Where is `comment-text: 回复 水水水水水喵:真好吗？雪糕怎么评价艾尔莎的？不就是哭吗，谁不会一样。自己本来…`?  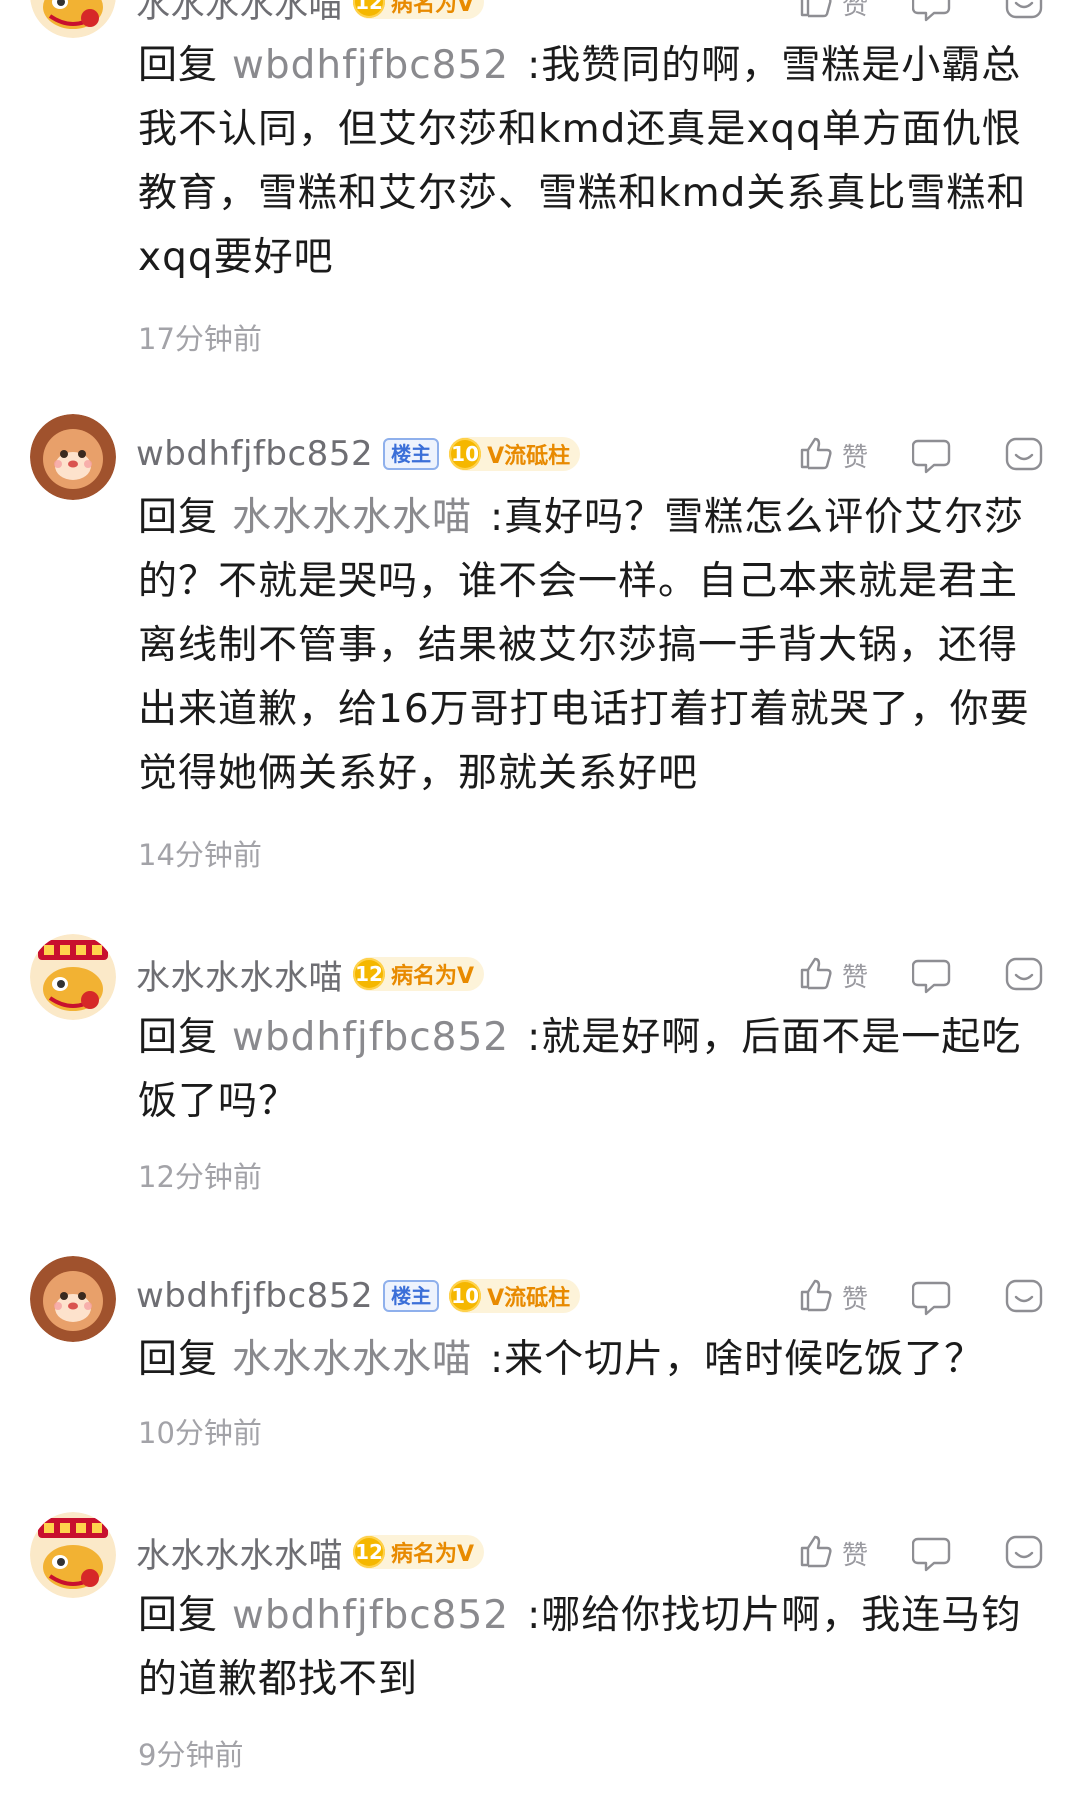
comment-text: 回复 水水水水水喵:真好吗？雪糕怎么评价艾尔莎的？不就是哭吗，谁不会一样。自己本来… is located at coordinates (594, 646).